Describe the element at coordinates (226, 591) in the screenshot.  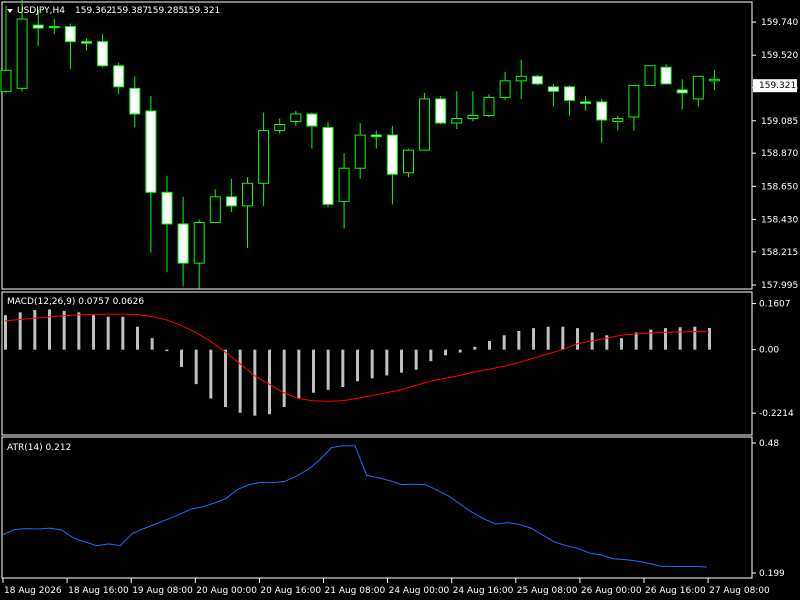
I see `time-tick-label: 20 Aug 00:00` at that location.